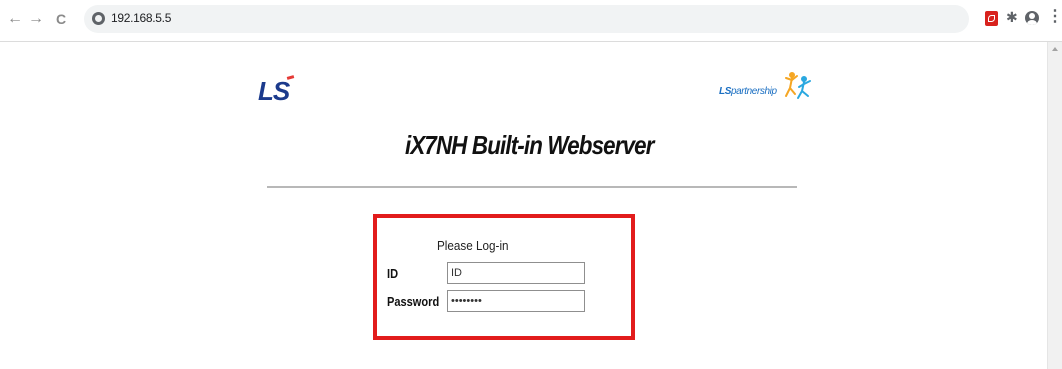 The width and height of the screenshot is (1062, 369). What do you see at coordinates (393, 273) in the screenshot?
I see `id-label: ID` at bounding box center [393, 273].